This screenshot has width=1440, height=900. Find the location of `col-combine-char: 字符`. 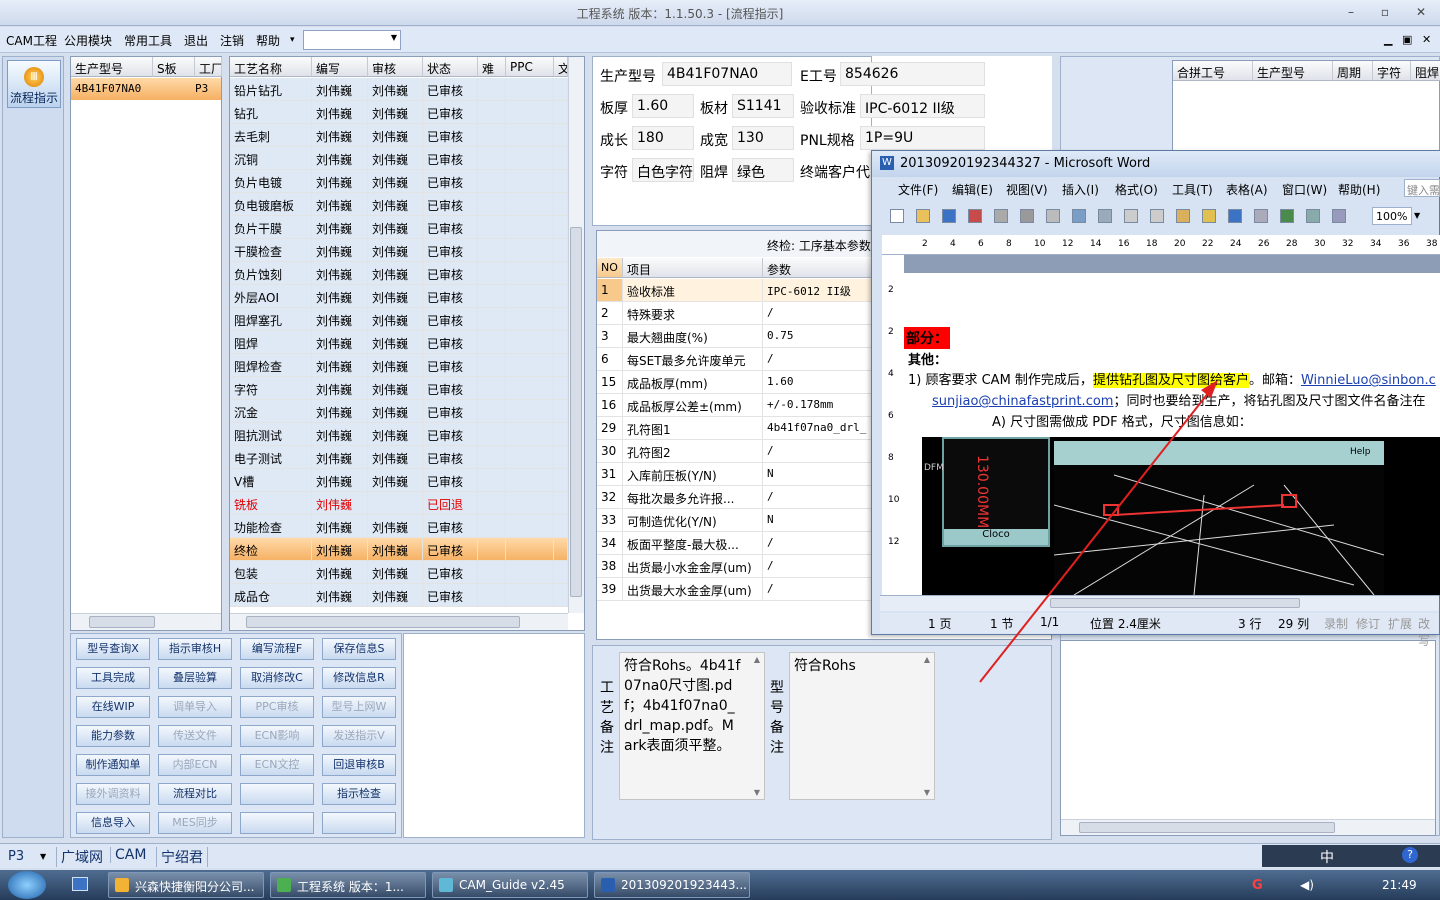

col-combine-char: 字符 is located at coordinates (1392, 71).